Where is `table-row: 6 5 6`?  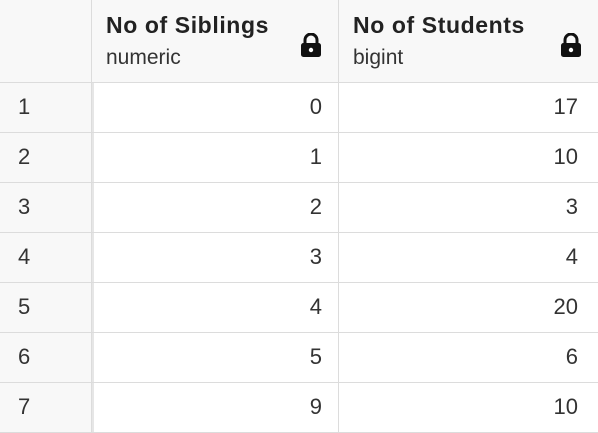
table-row: 6 5 6 is located at coordinates (299, 358).